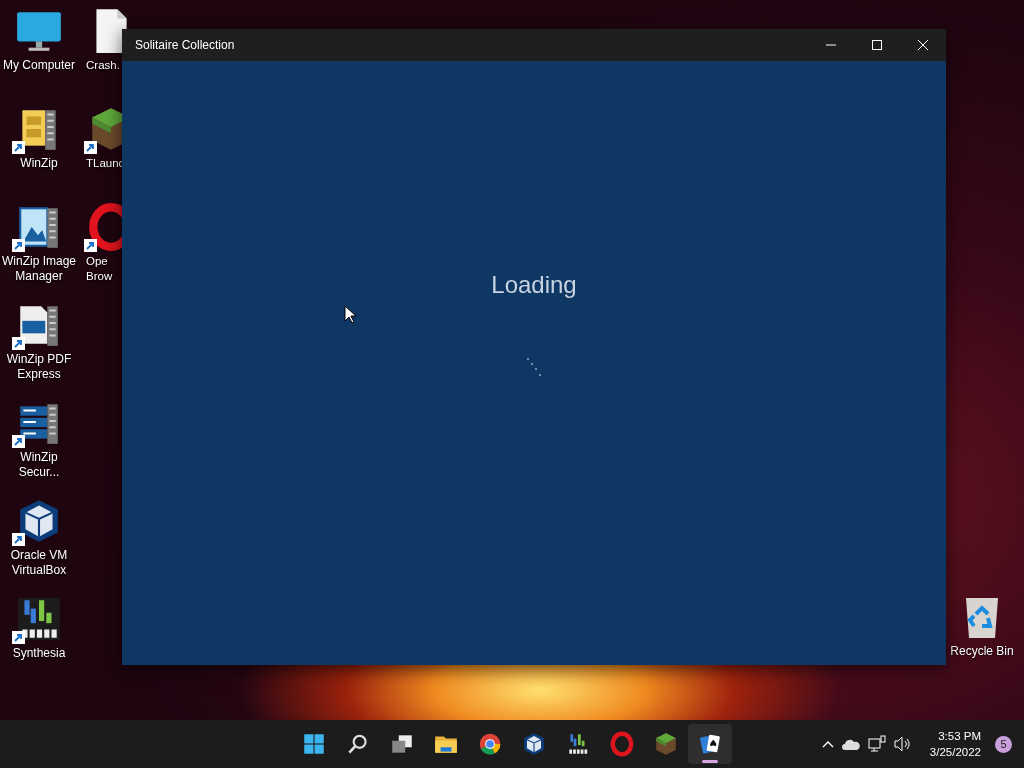  Describe the element at coordinates (982, 651) in the screenshot. I see `desktop-icon-label: Recycle Bin` at that location.